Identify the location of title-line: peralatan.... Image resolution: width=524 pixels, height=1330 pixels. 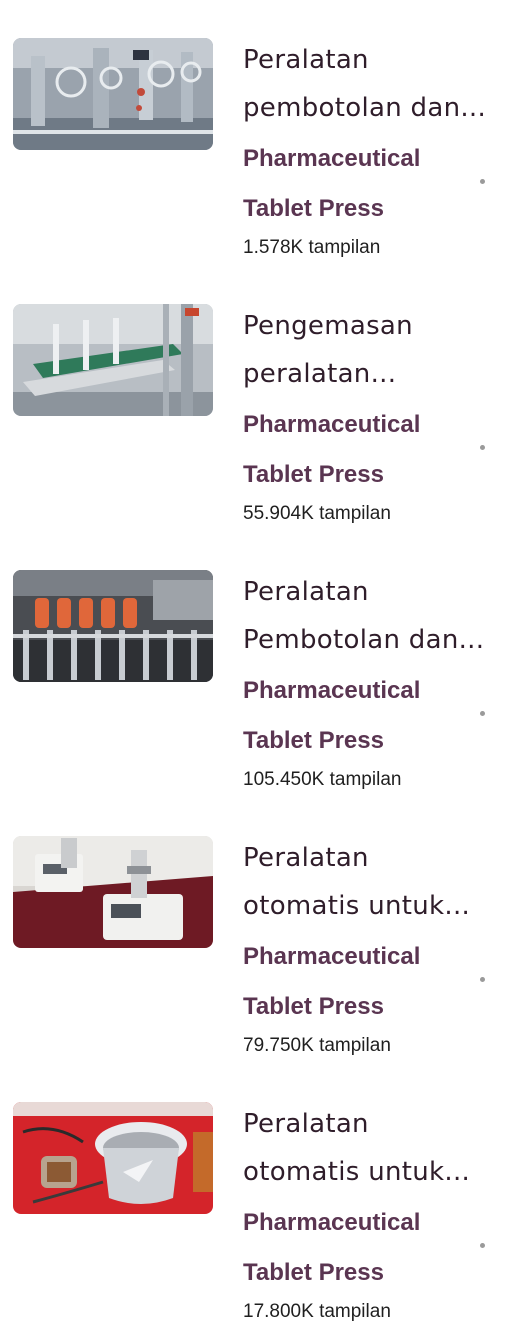
(320, 374).